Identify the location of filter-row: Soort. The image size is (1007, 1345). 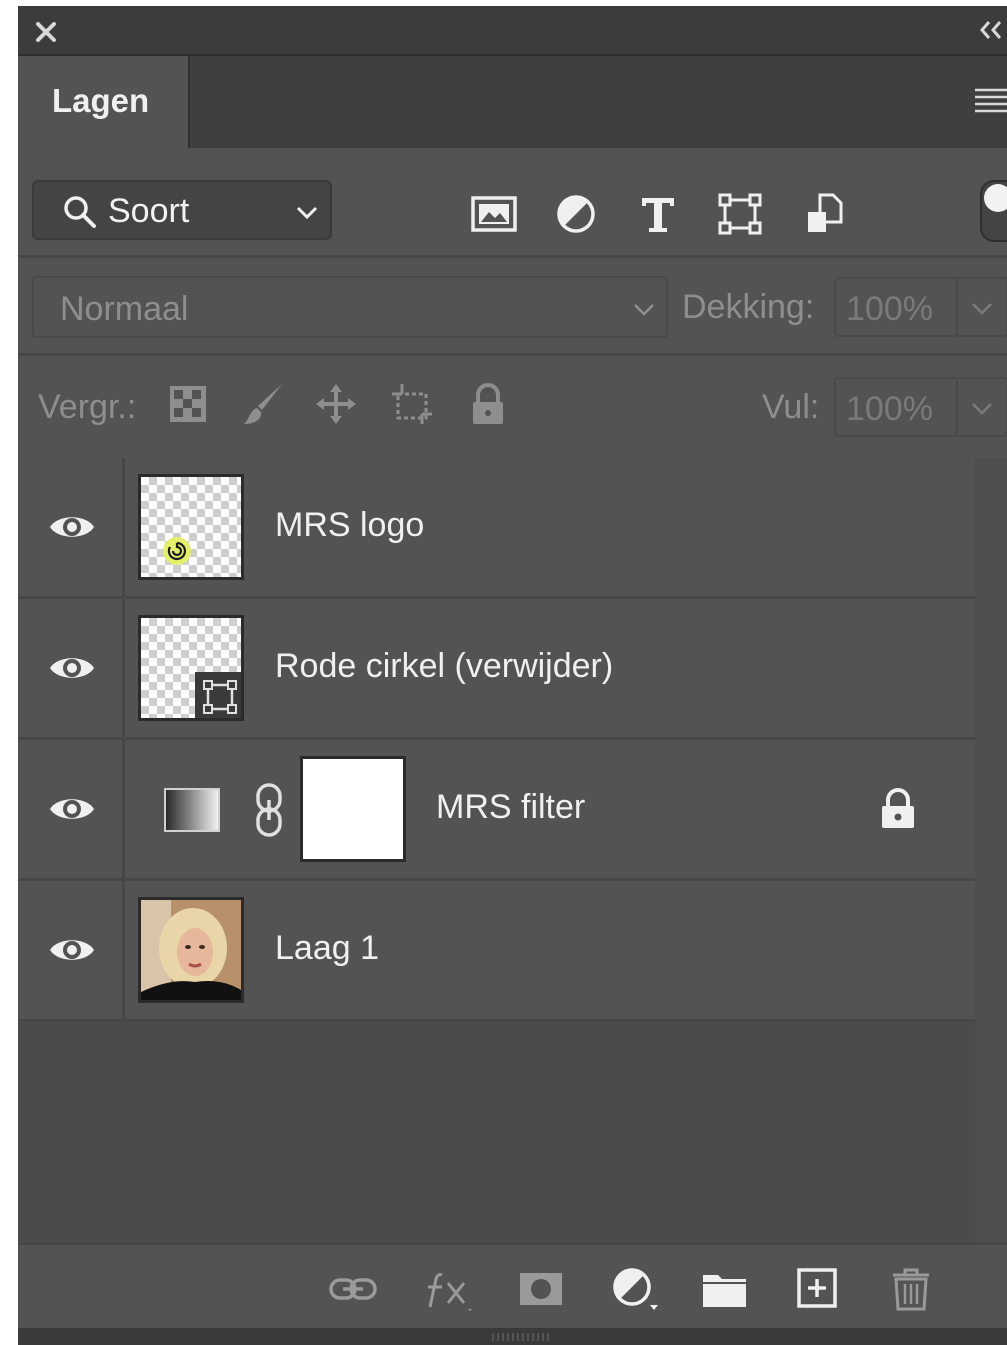
(512, 204).